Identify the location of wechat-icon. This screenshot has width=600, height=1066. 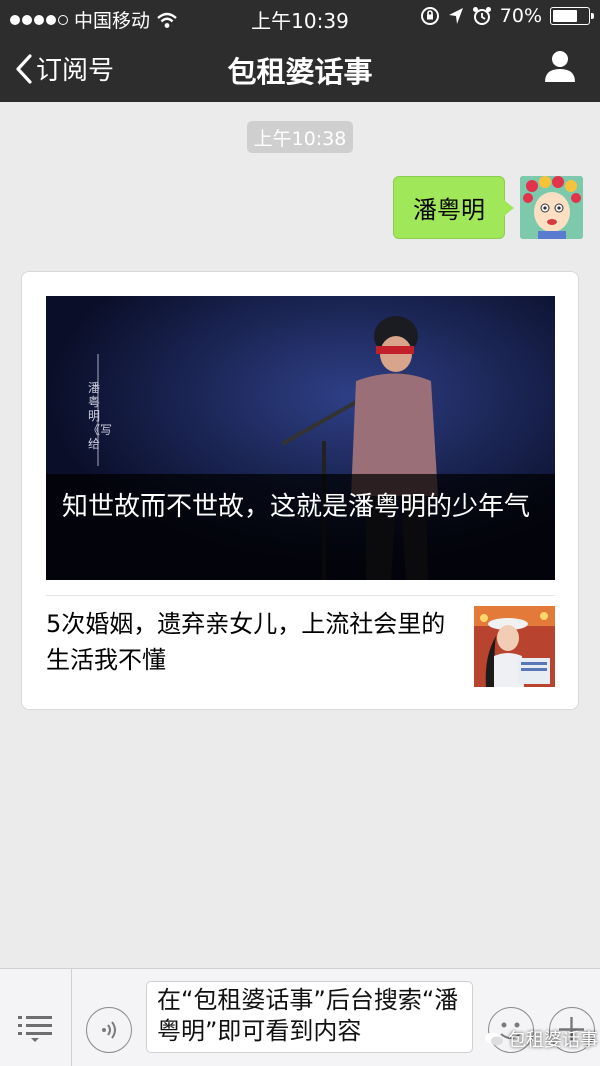
(494, 1039).